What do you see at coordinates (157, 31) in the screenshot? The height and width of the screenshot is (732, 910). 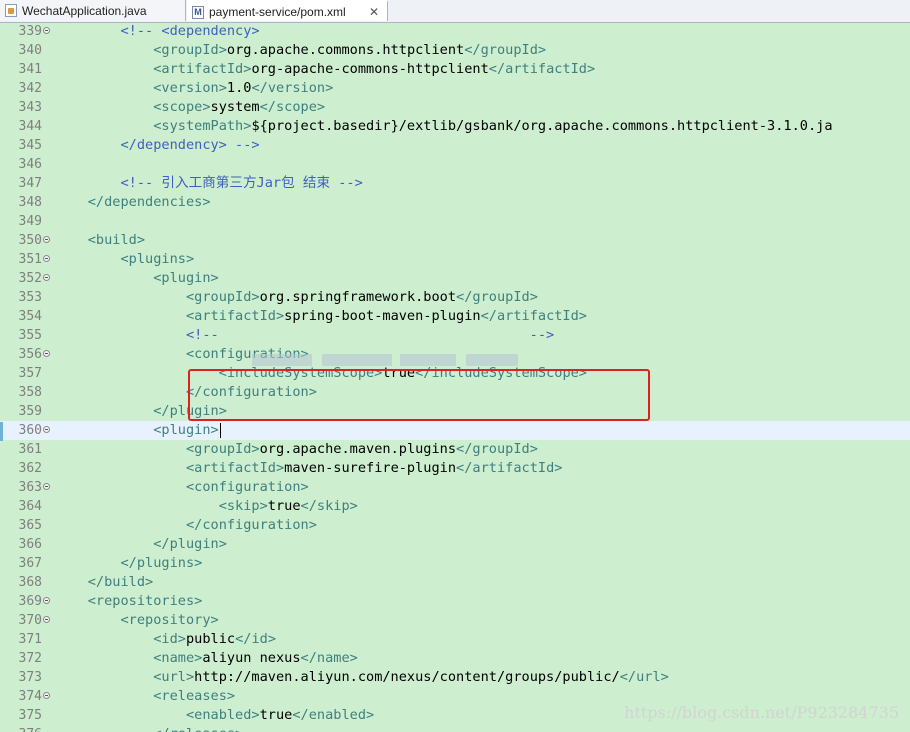 I see `code-text: <!-- <dependency>` at bounding box center [157, 31].